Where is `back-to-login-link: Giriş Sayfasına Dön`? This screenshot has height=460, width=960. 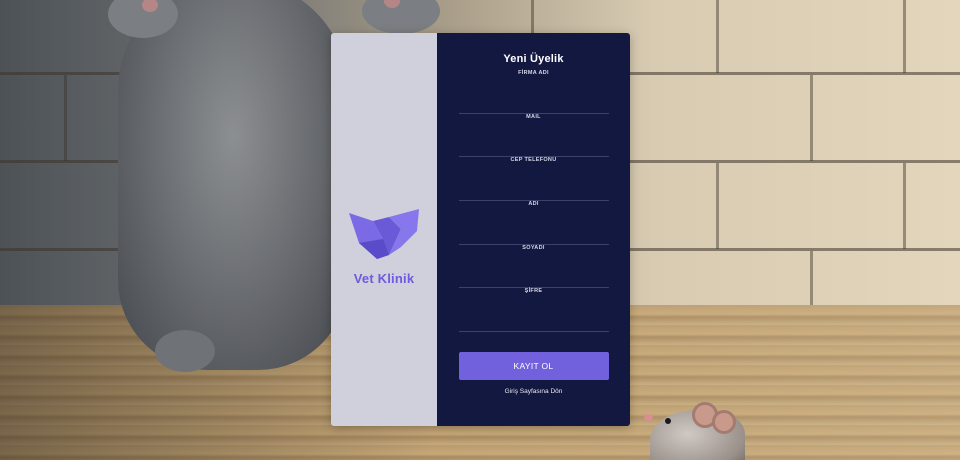 back-to-login-link: Giriş Sayfasına Dön is located at coordinates (534, 391).